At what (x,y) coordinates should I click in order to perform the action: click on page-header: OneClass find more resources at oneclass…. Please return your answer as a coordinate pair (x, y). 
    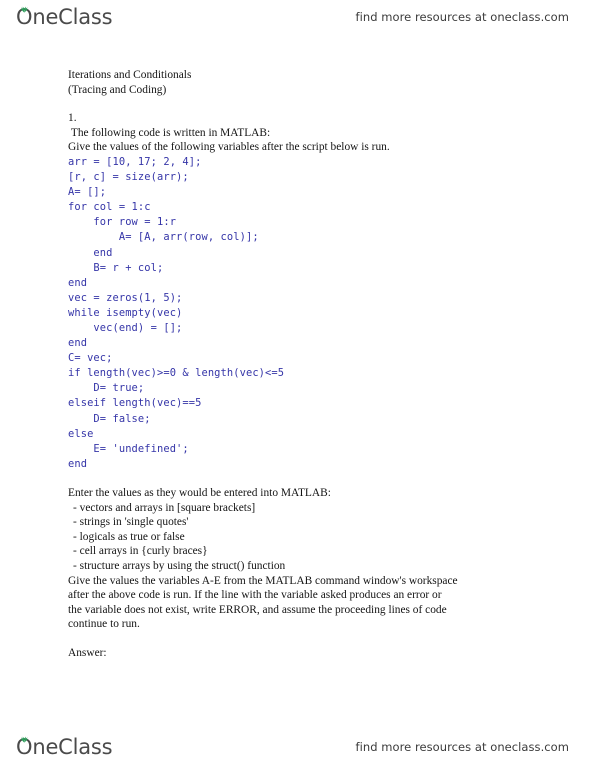
    Looking at the image, I should click on (297, 17).